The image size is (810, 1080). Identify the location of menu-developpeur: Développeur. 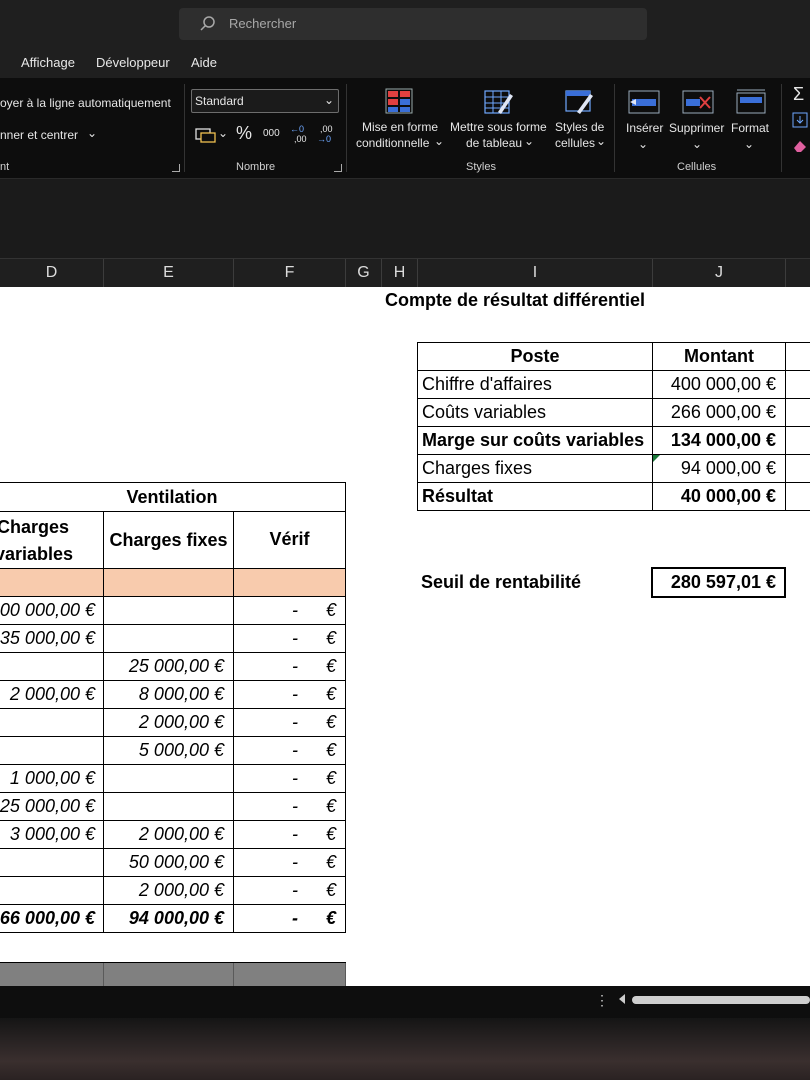
(133, 62).